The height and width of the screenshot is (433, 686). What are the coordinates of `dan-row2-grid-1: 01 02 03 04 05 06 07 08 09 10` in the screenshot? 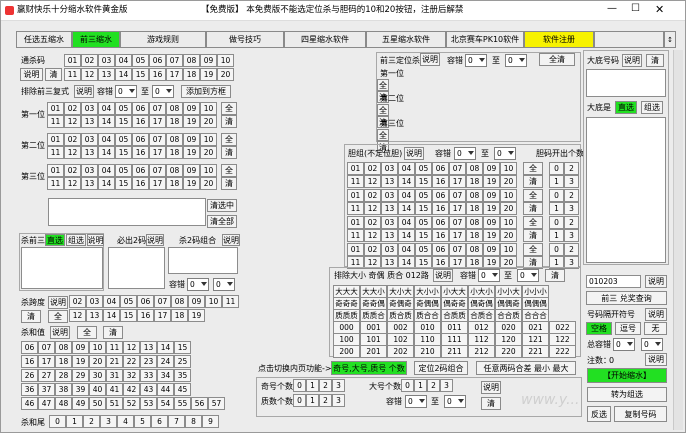 It's located at (432, 195).